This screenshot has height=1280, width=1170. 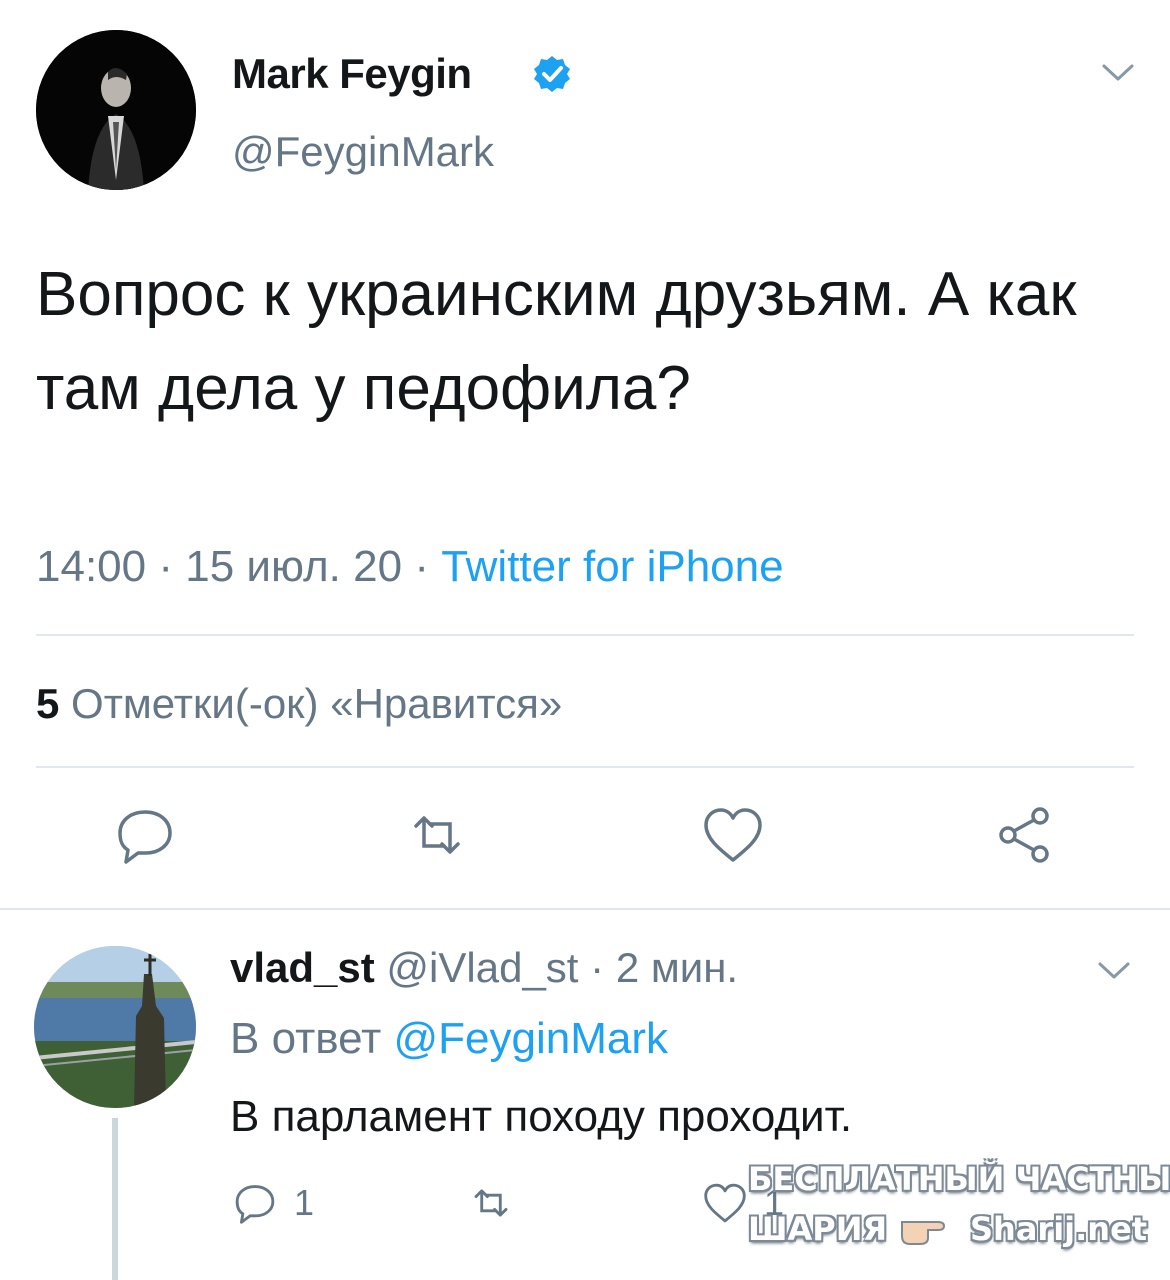 I want to click on tweet-meta: 14:00 · 15 июл. 20 · Twitter for iPhone, so click(x=410, y=567).